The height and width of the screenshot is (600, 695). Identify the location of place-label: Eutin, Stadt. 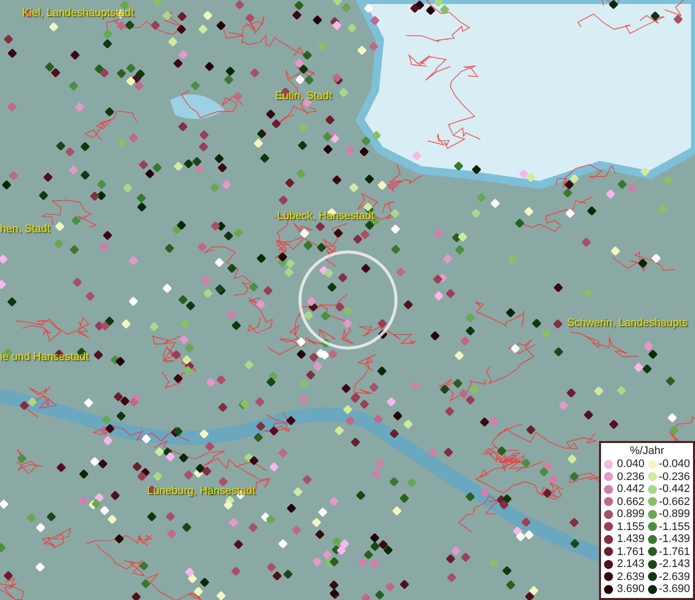
(303, 96).